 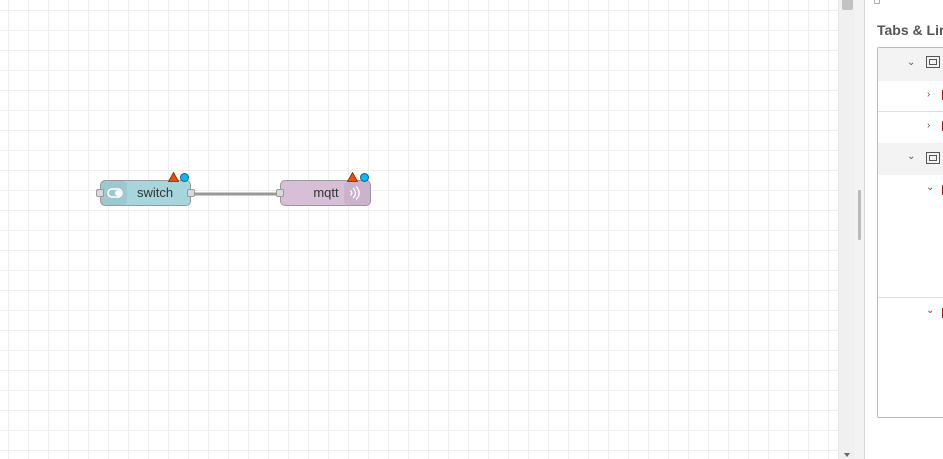 What do you see at coordinates (191, 193) in the screenshot?
I see `switch-output-port` at bounding box center [191, 193].